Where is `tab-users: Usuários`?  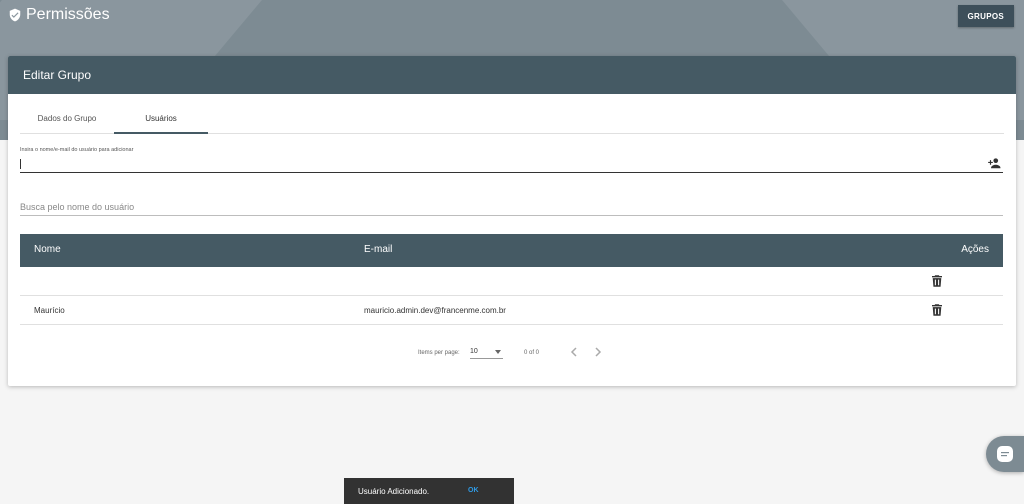 tab-users: Usuários is located at coordinates (161, 121).